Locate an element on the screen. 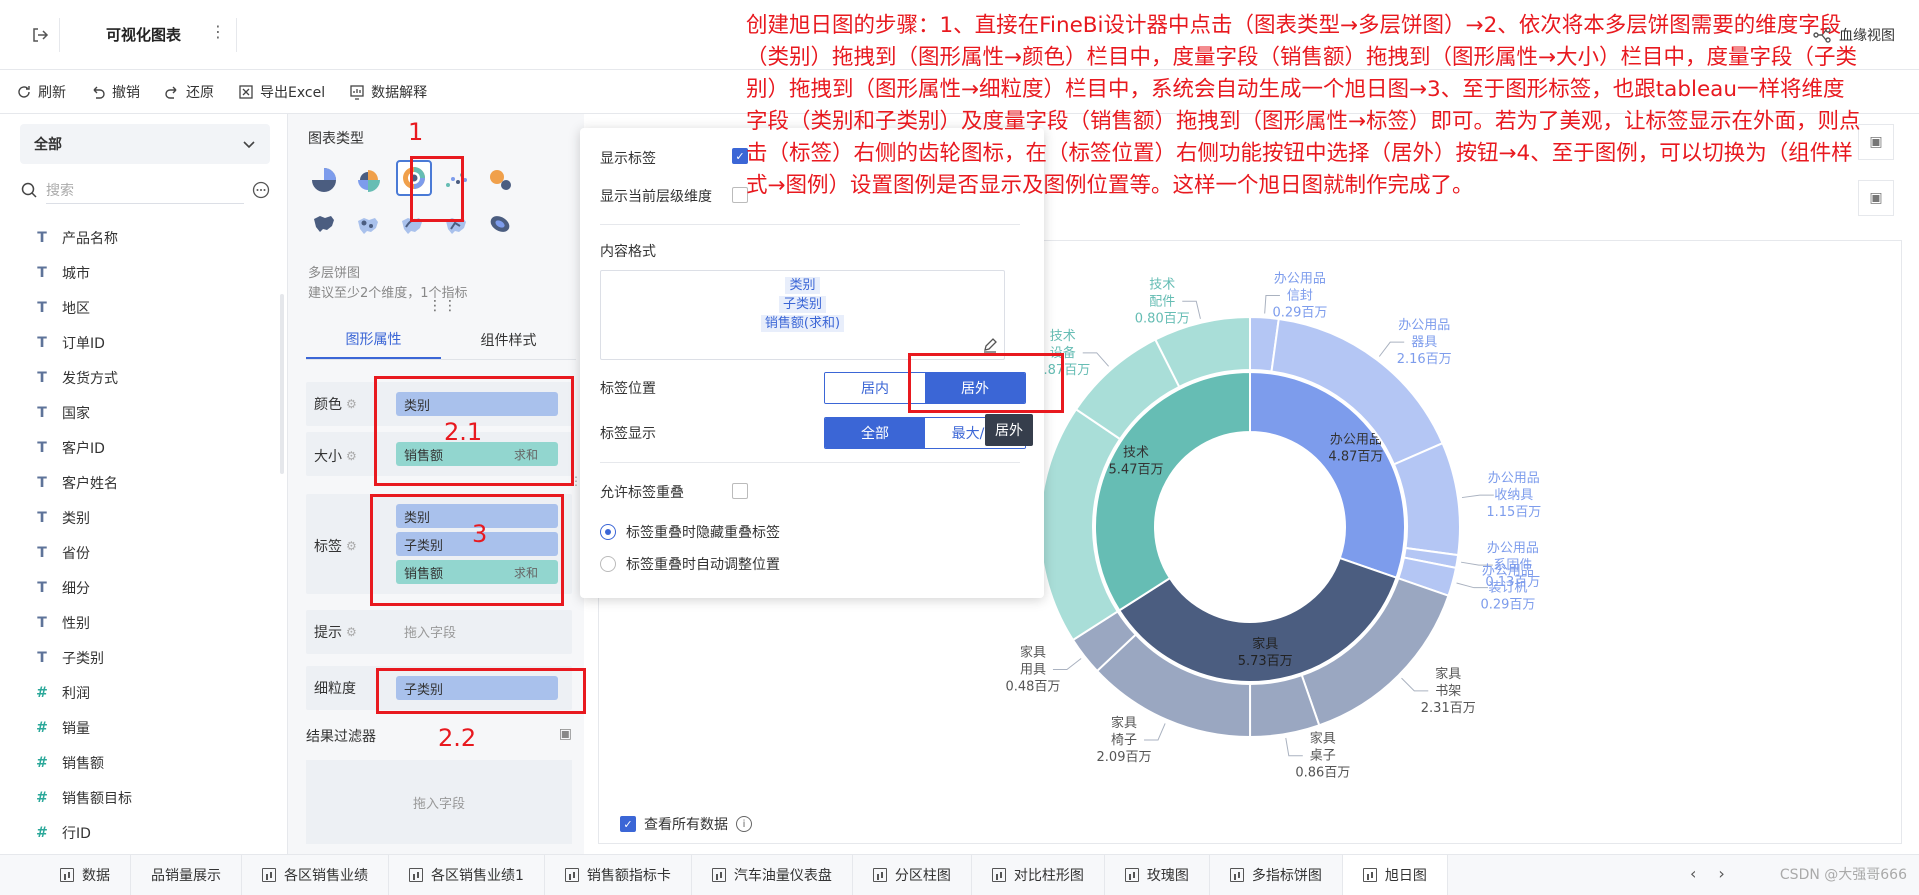  field-item: # 利润 is located at coordinates (151, 692).